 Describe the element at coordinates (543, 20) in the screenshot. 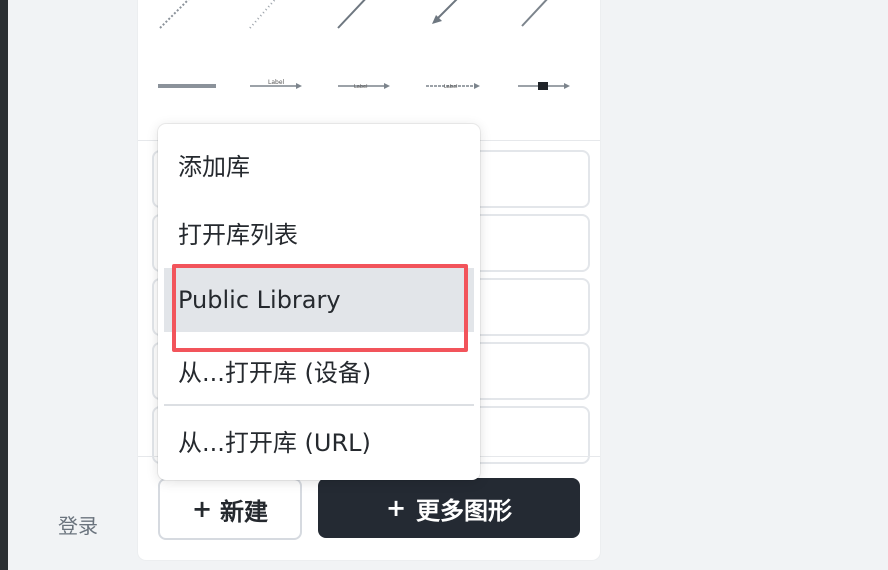

I see `line-thin-shape` at that location.